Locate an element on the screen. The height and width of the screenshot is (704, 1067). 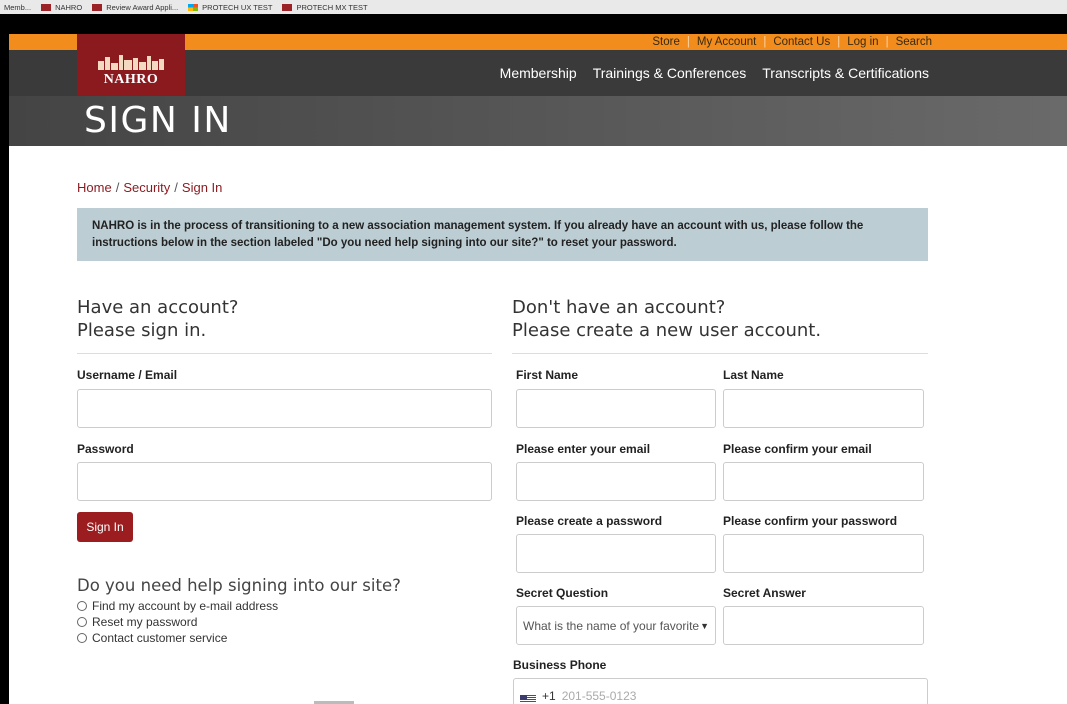
breadcrumb-current: Sign In is located at coordinates (202, 187).